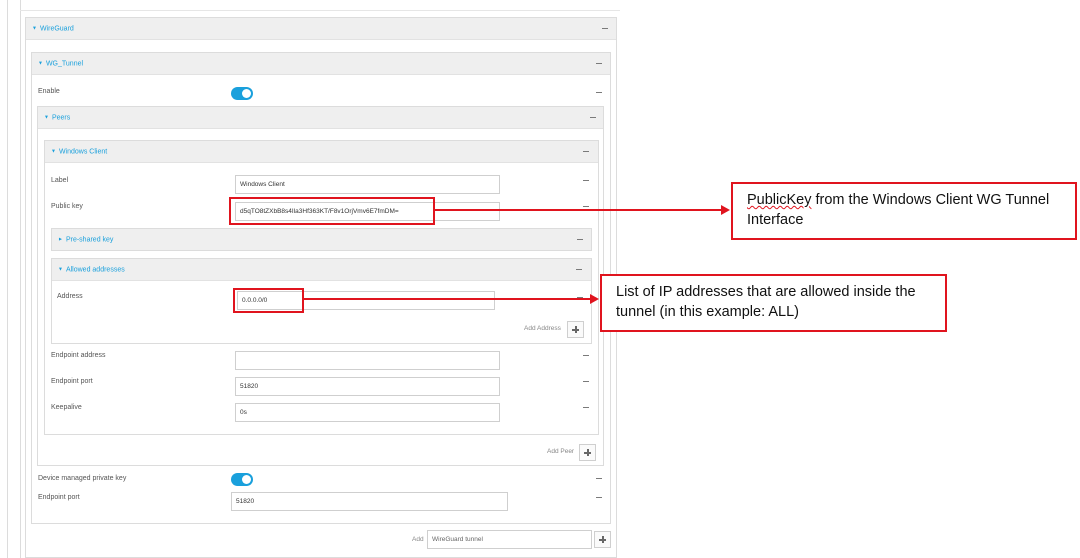  What do you see at coordinates (587, 452) in the screenshot?
I see `add-peer-button` at bounding box center [587, 452].